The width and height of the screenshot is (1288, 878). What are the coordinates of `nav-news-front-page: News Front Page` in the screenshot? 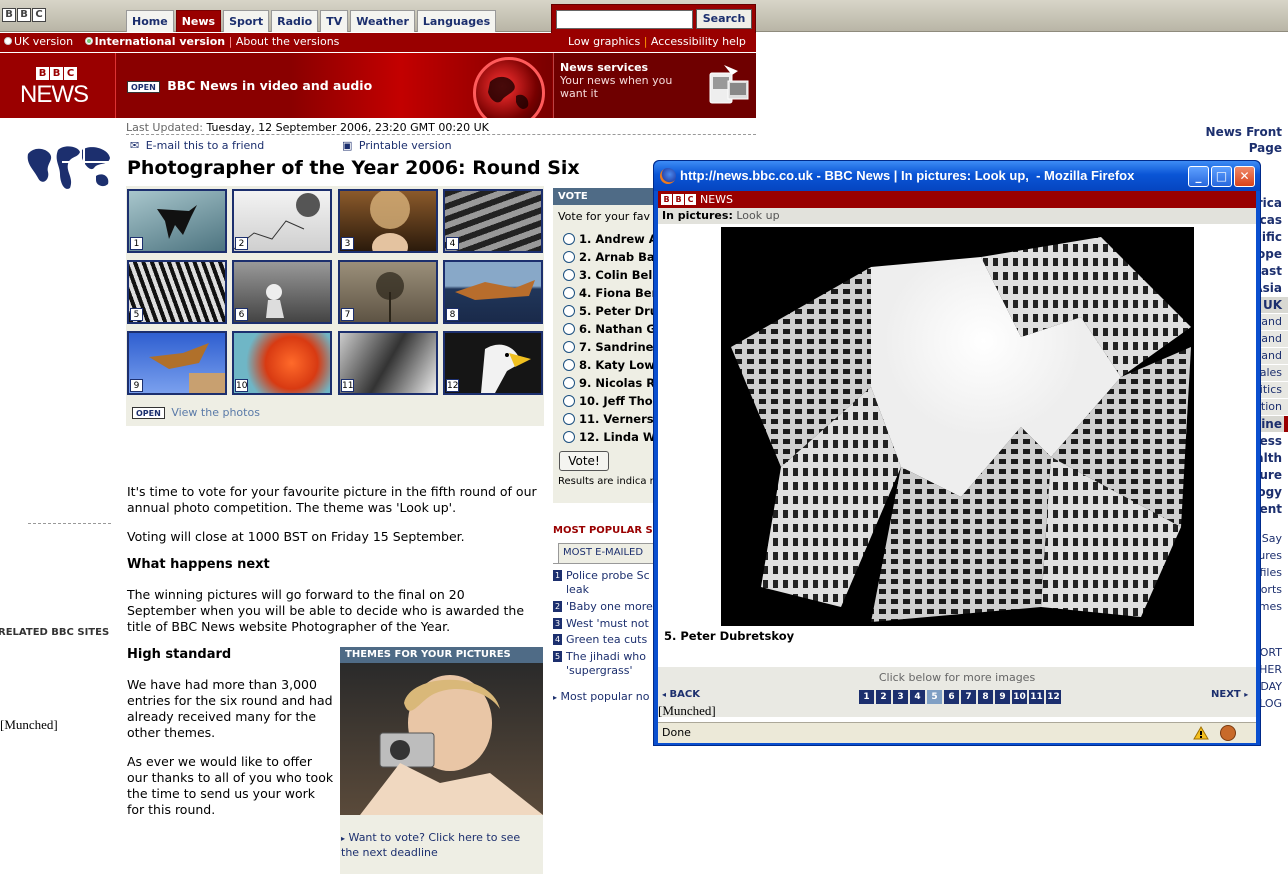 It's located at (1229, 139).